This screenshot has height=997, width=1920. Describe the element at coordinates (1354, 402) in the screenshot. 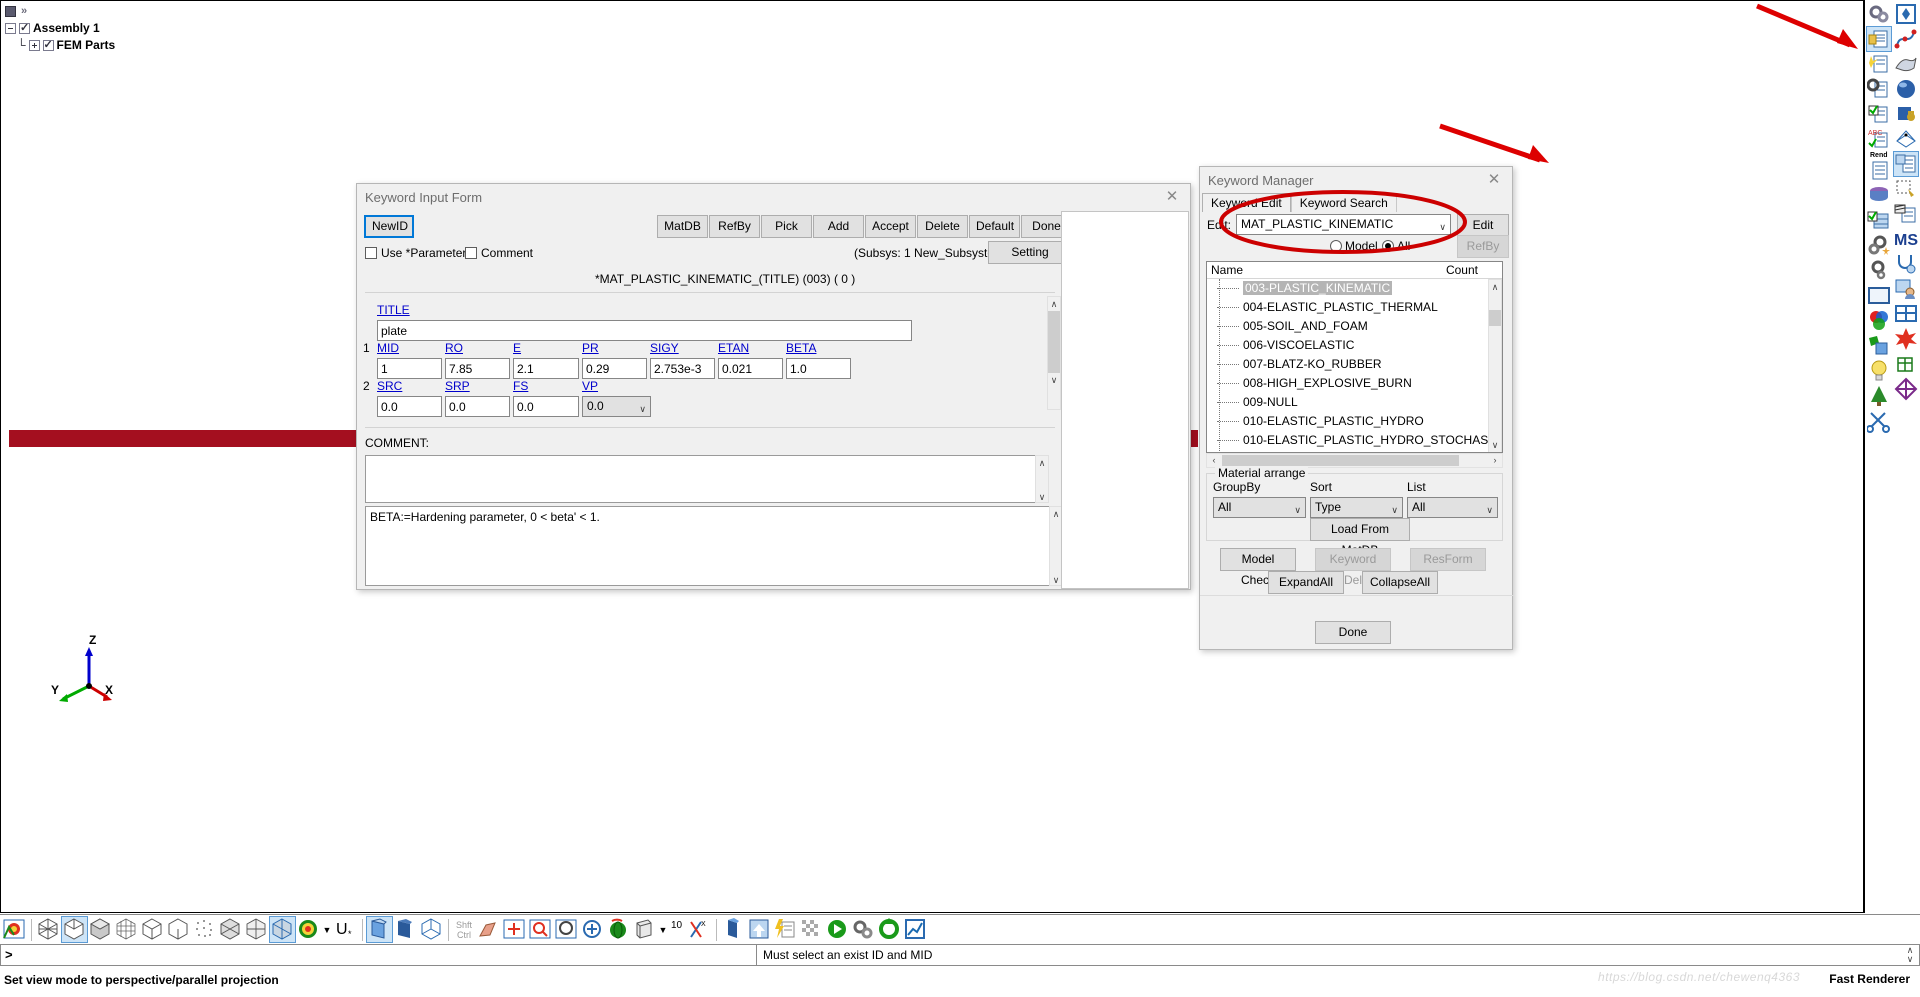

I see `list-item: 009-NULL` at that location.